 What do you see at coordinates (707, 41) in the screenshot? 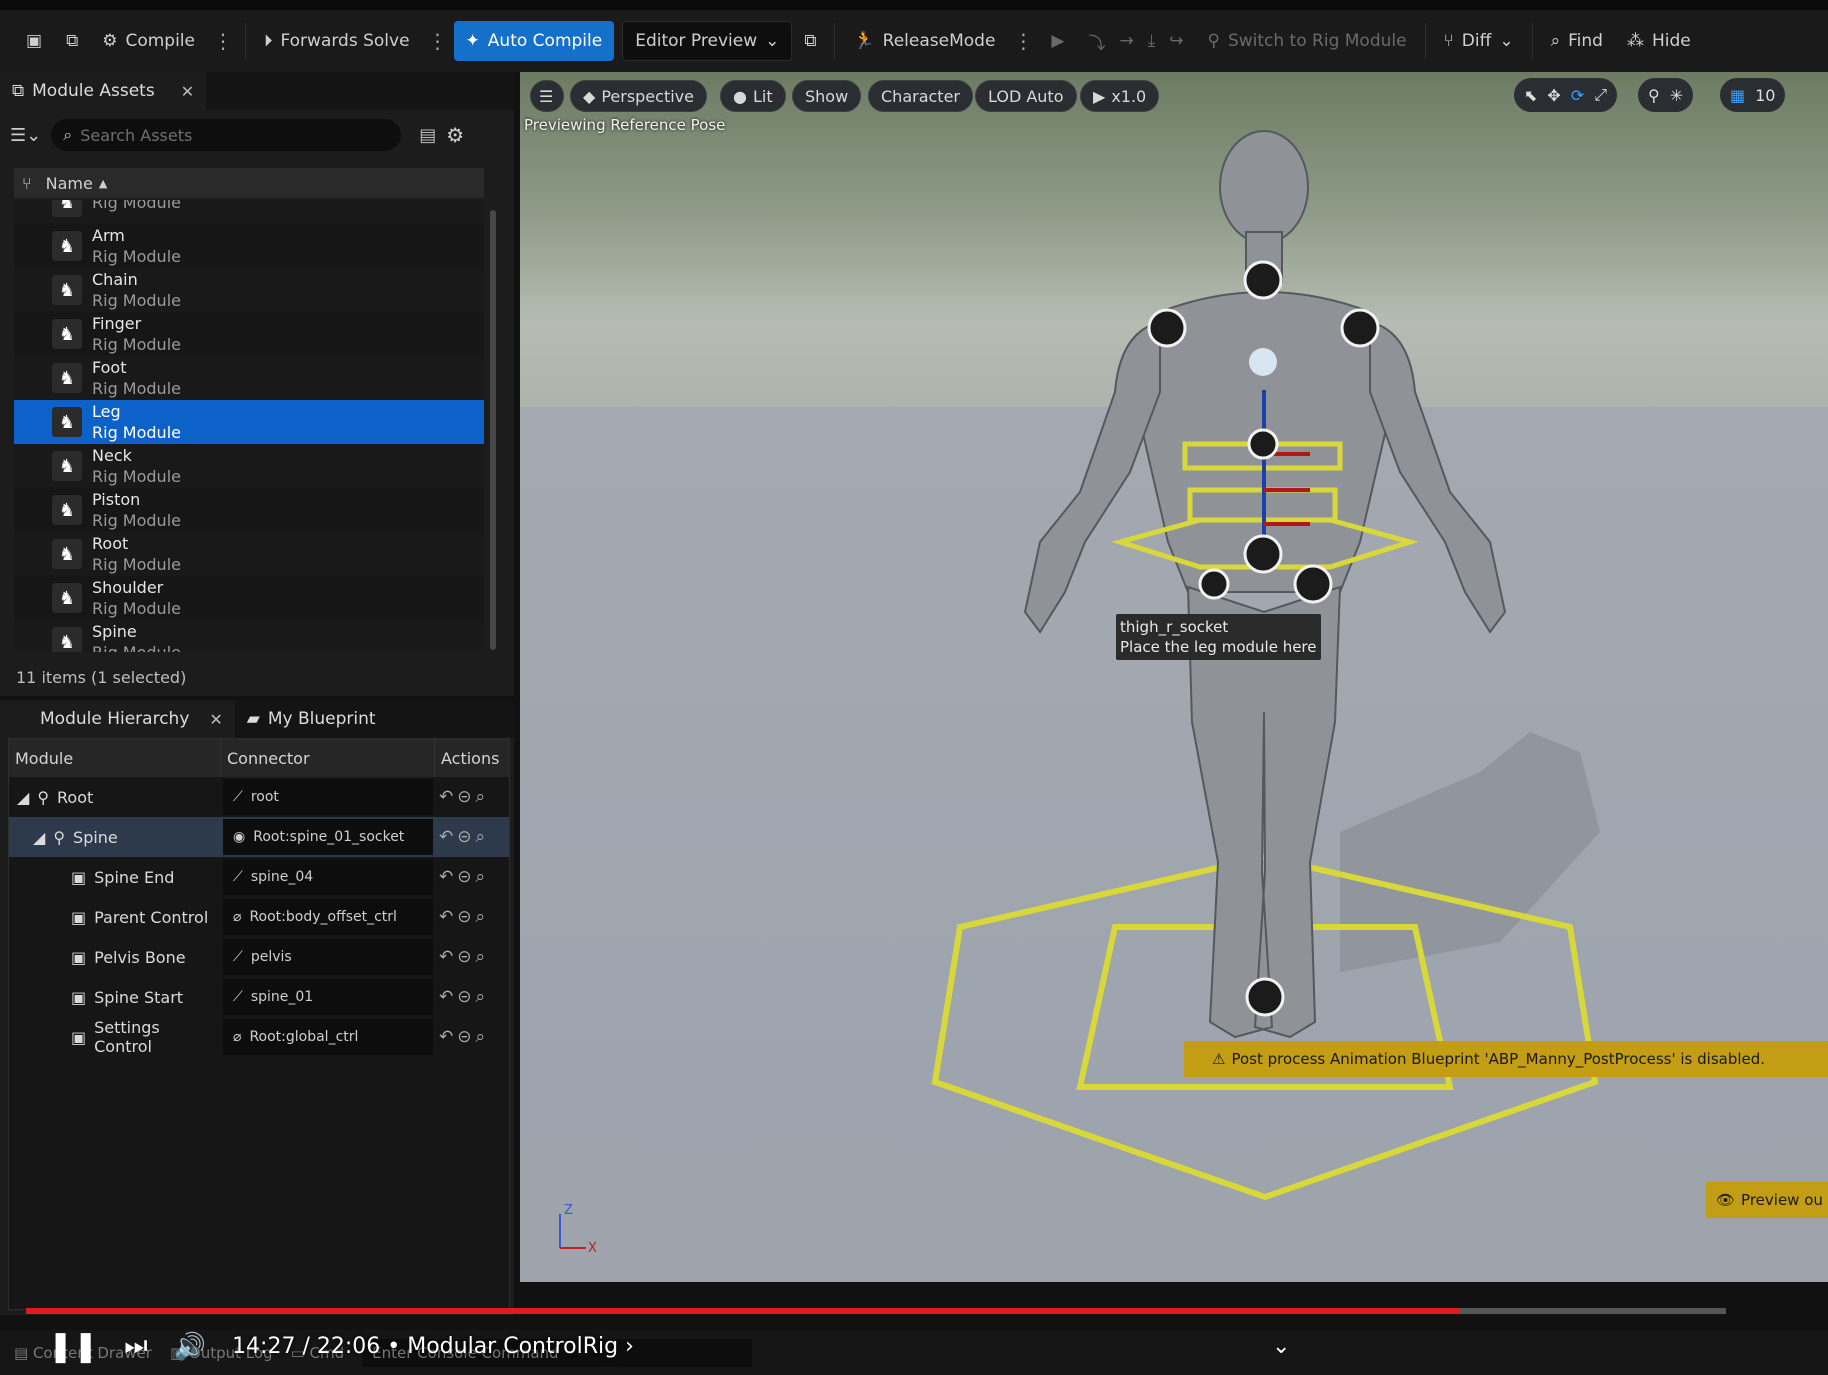
I see `editor-preview-dropdown: Editor Preview ⌄` at bounding box center [707, 41].